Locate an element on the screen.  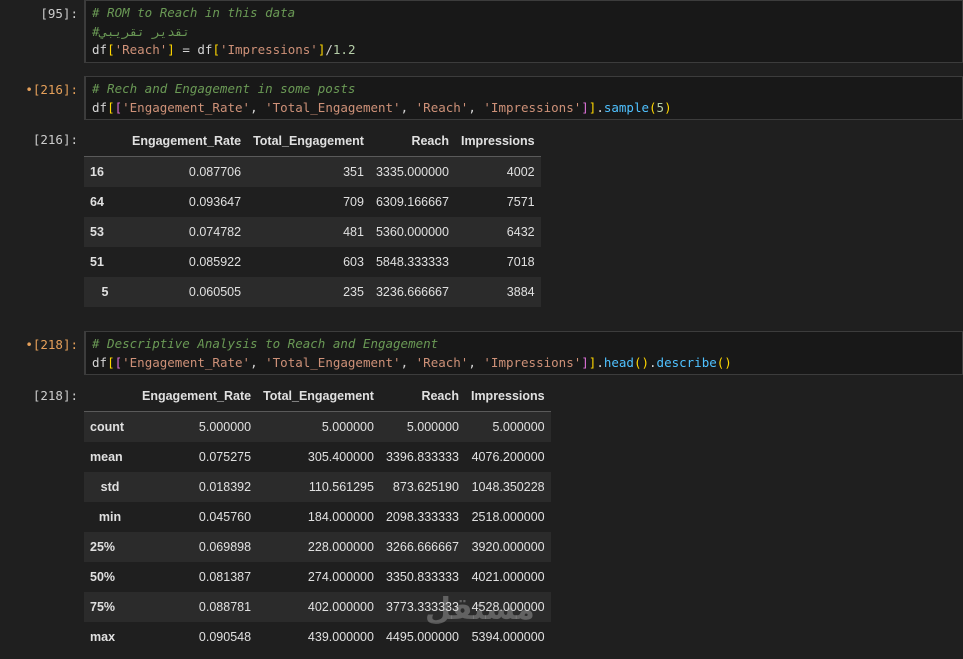
table-cell: 3266.666667 is located at coordinates (422, 547).